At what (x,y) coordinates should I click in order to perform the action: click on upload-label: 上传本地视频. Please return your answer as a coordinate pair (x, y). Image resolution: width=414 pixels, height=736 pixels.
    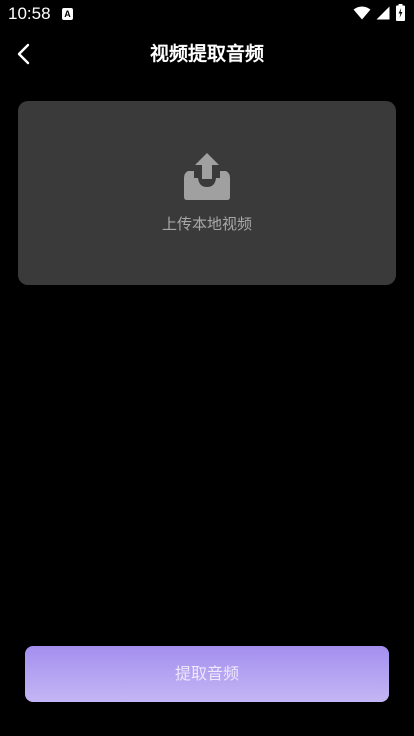
    Looking at the image, I should click on (206, 224).